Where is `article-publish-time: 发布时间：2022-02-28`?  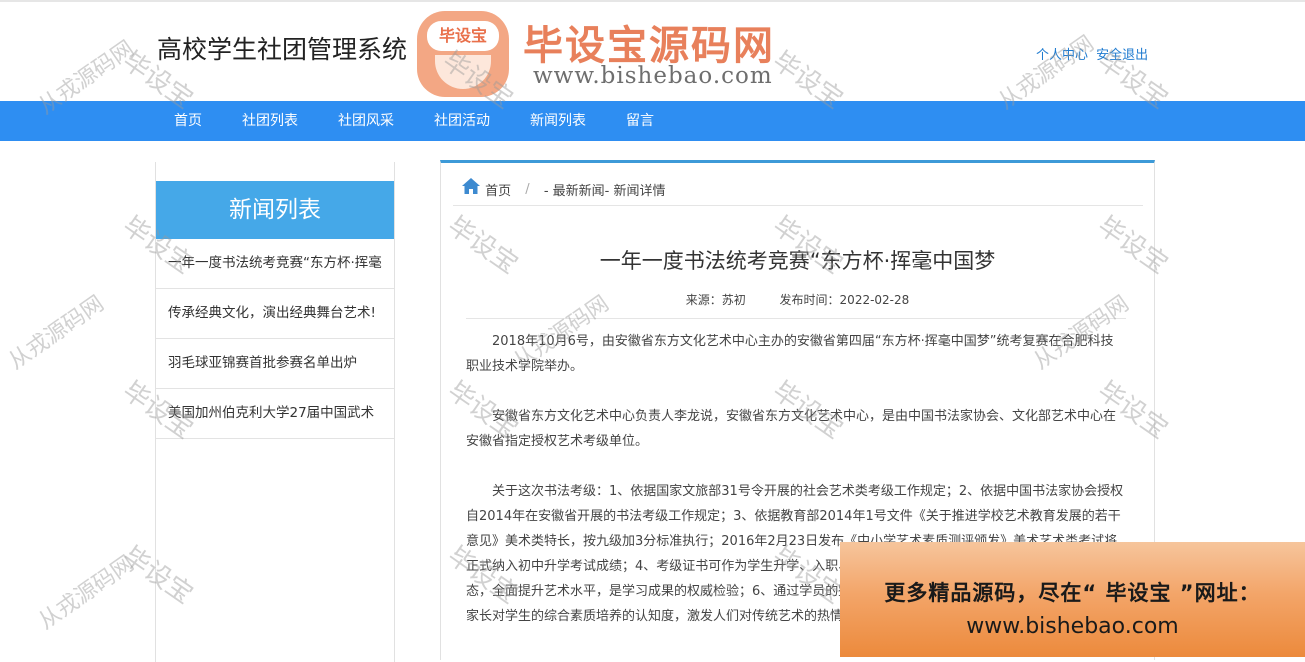
article-publish-time: 发布时间：2022-02-28 is located at coordinates (844, 300).